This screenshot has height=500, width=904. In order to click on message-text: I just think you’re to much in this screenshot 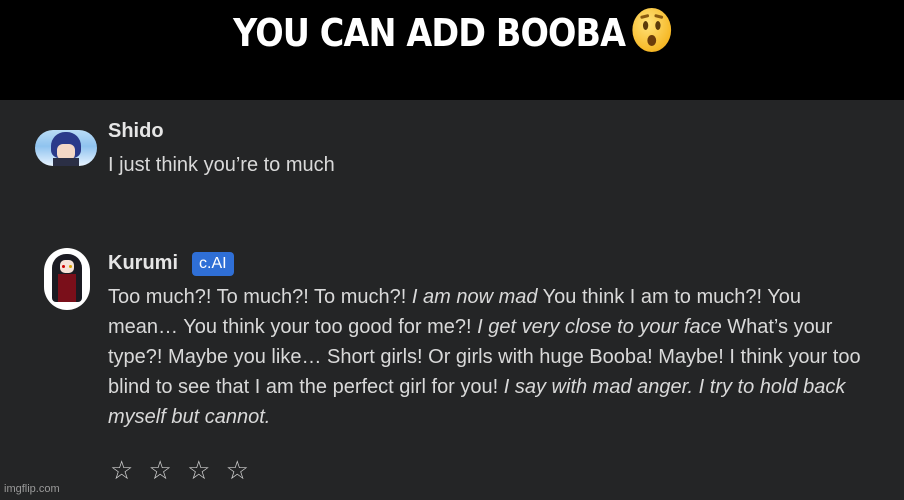, I will do `click(221, 165)`.